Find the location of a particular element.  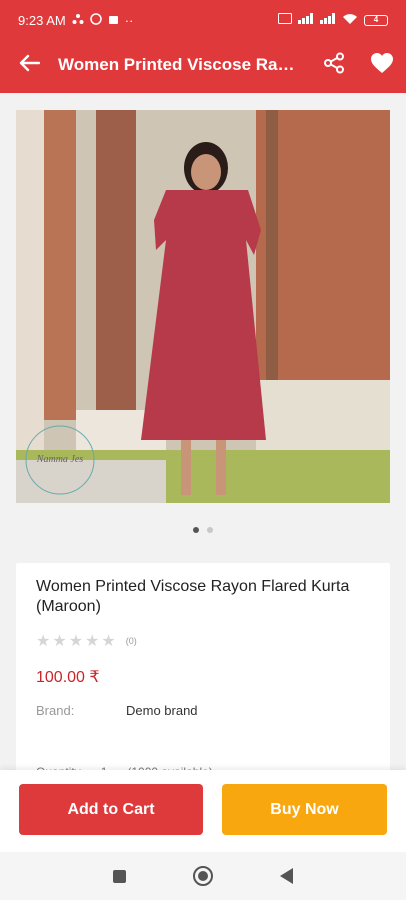

back-triangle-icon is located at coordinates (286, 876).